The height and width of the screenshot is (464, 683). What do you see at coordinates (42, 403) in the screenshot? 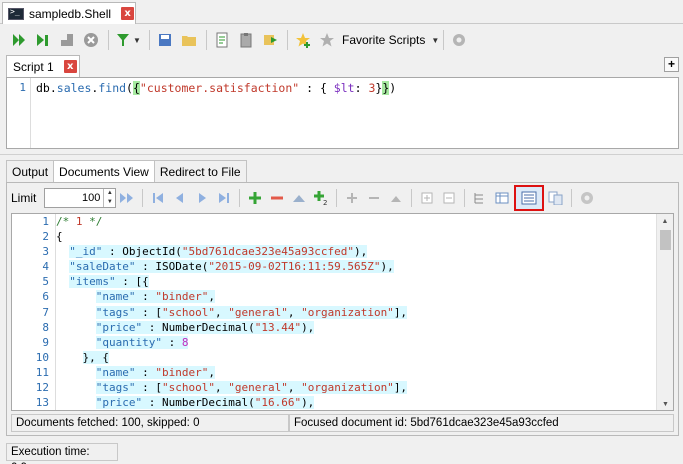
I see `line-number: 13` at bounding box center [42, 403].